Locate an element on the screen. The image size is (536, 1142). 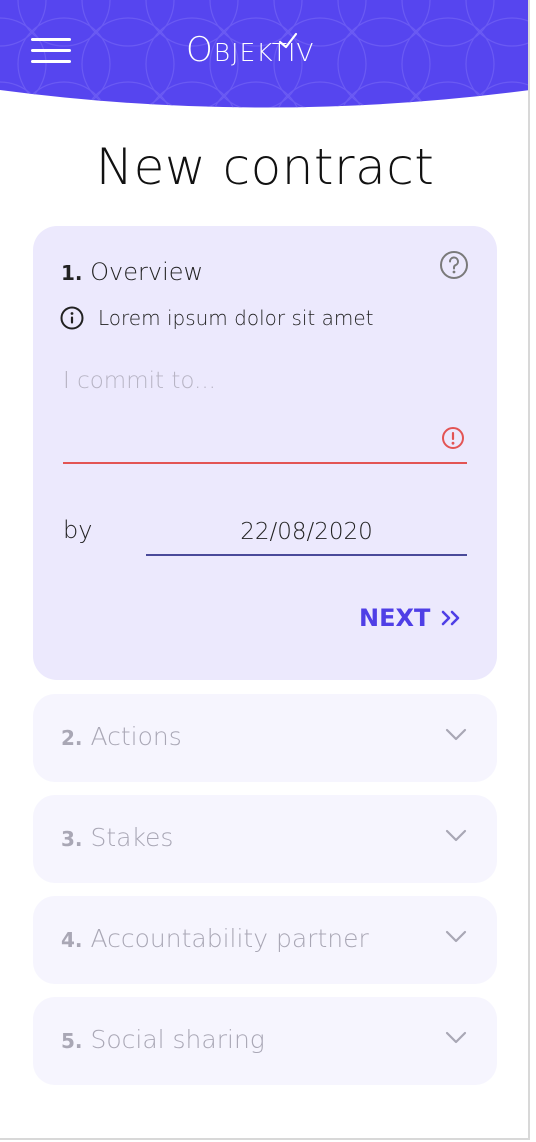
step-label: 4. Accountability partner is located at coordinates (215, 938).